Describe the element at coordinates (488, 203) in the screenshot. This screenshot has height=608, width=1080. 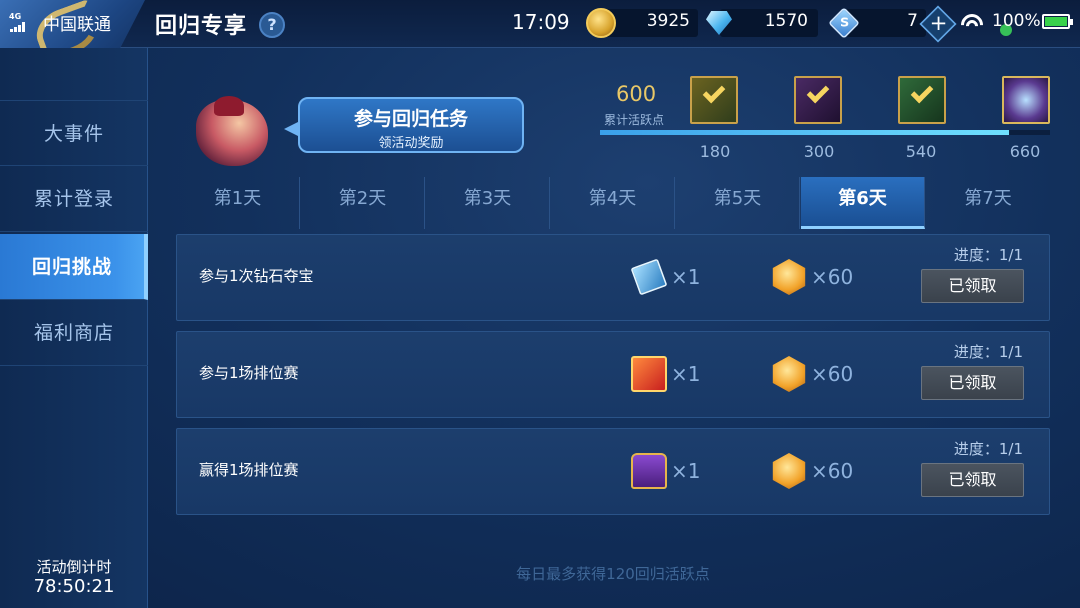
I see `tab-day-3: 第3天` at that location.